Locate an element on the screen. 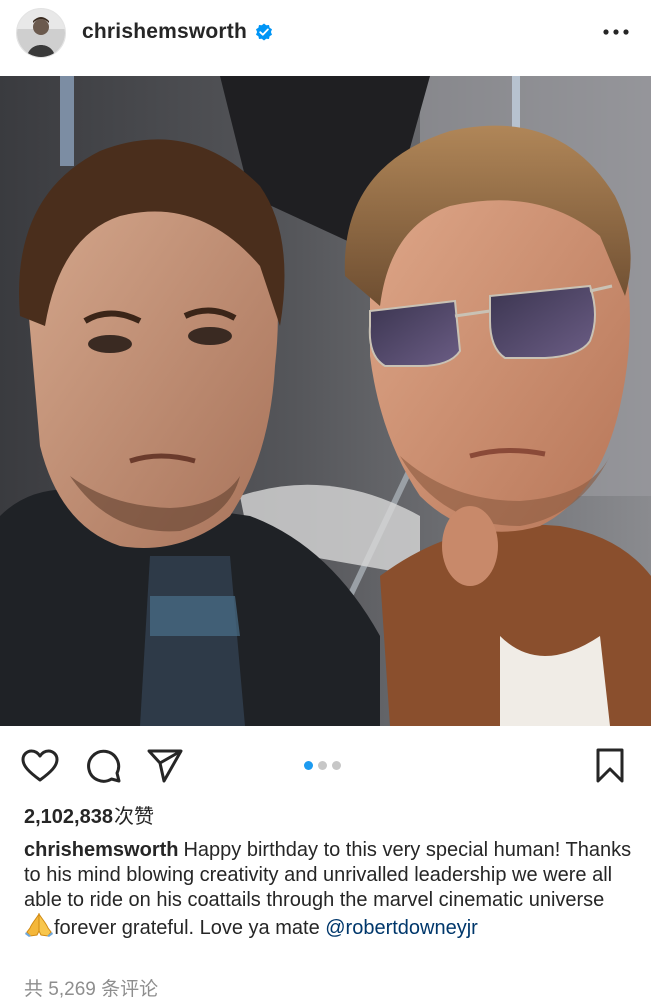  comment-button is located at coordinates (104, 766).